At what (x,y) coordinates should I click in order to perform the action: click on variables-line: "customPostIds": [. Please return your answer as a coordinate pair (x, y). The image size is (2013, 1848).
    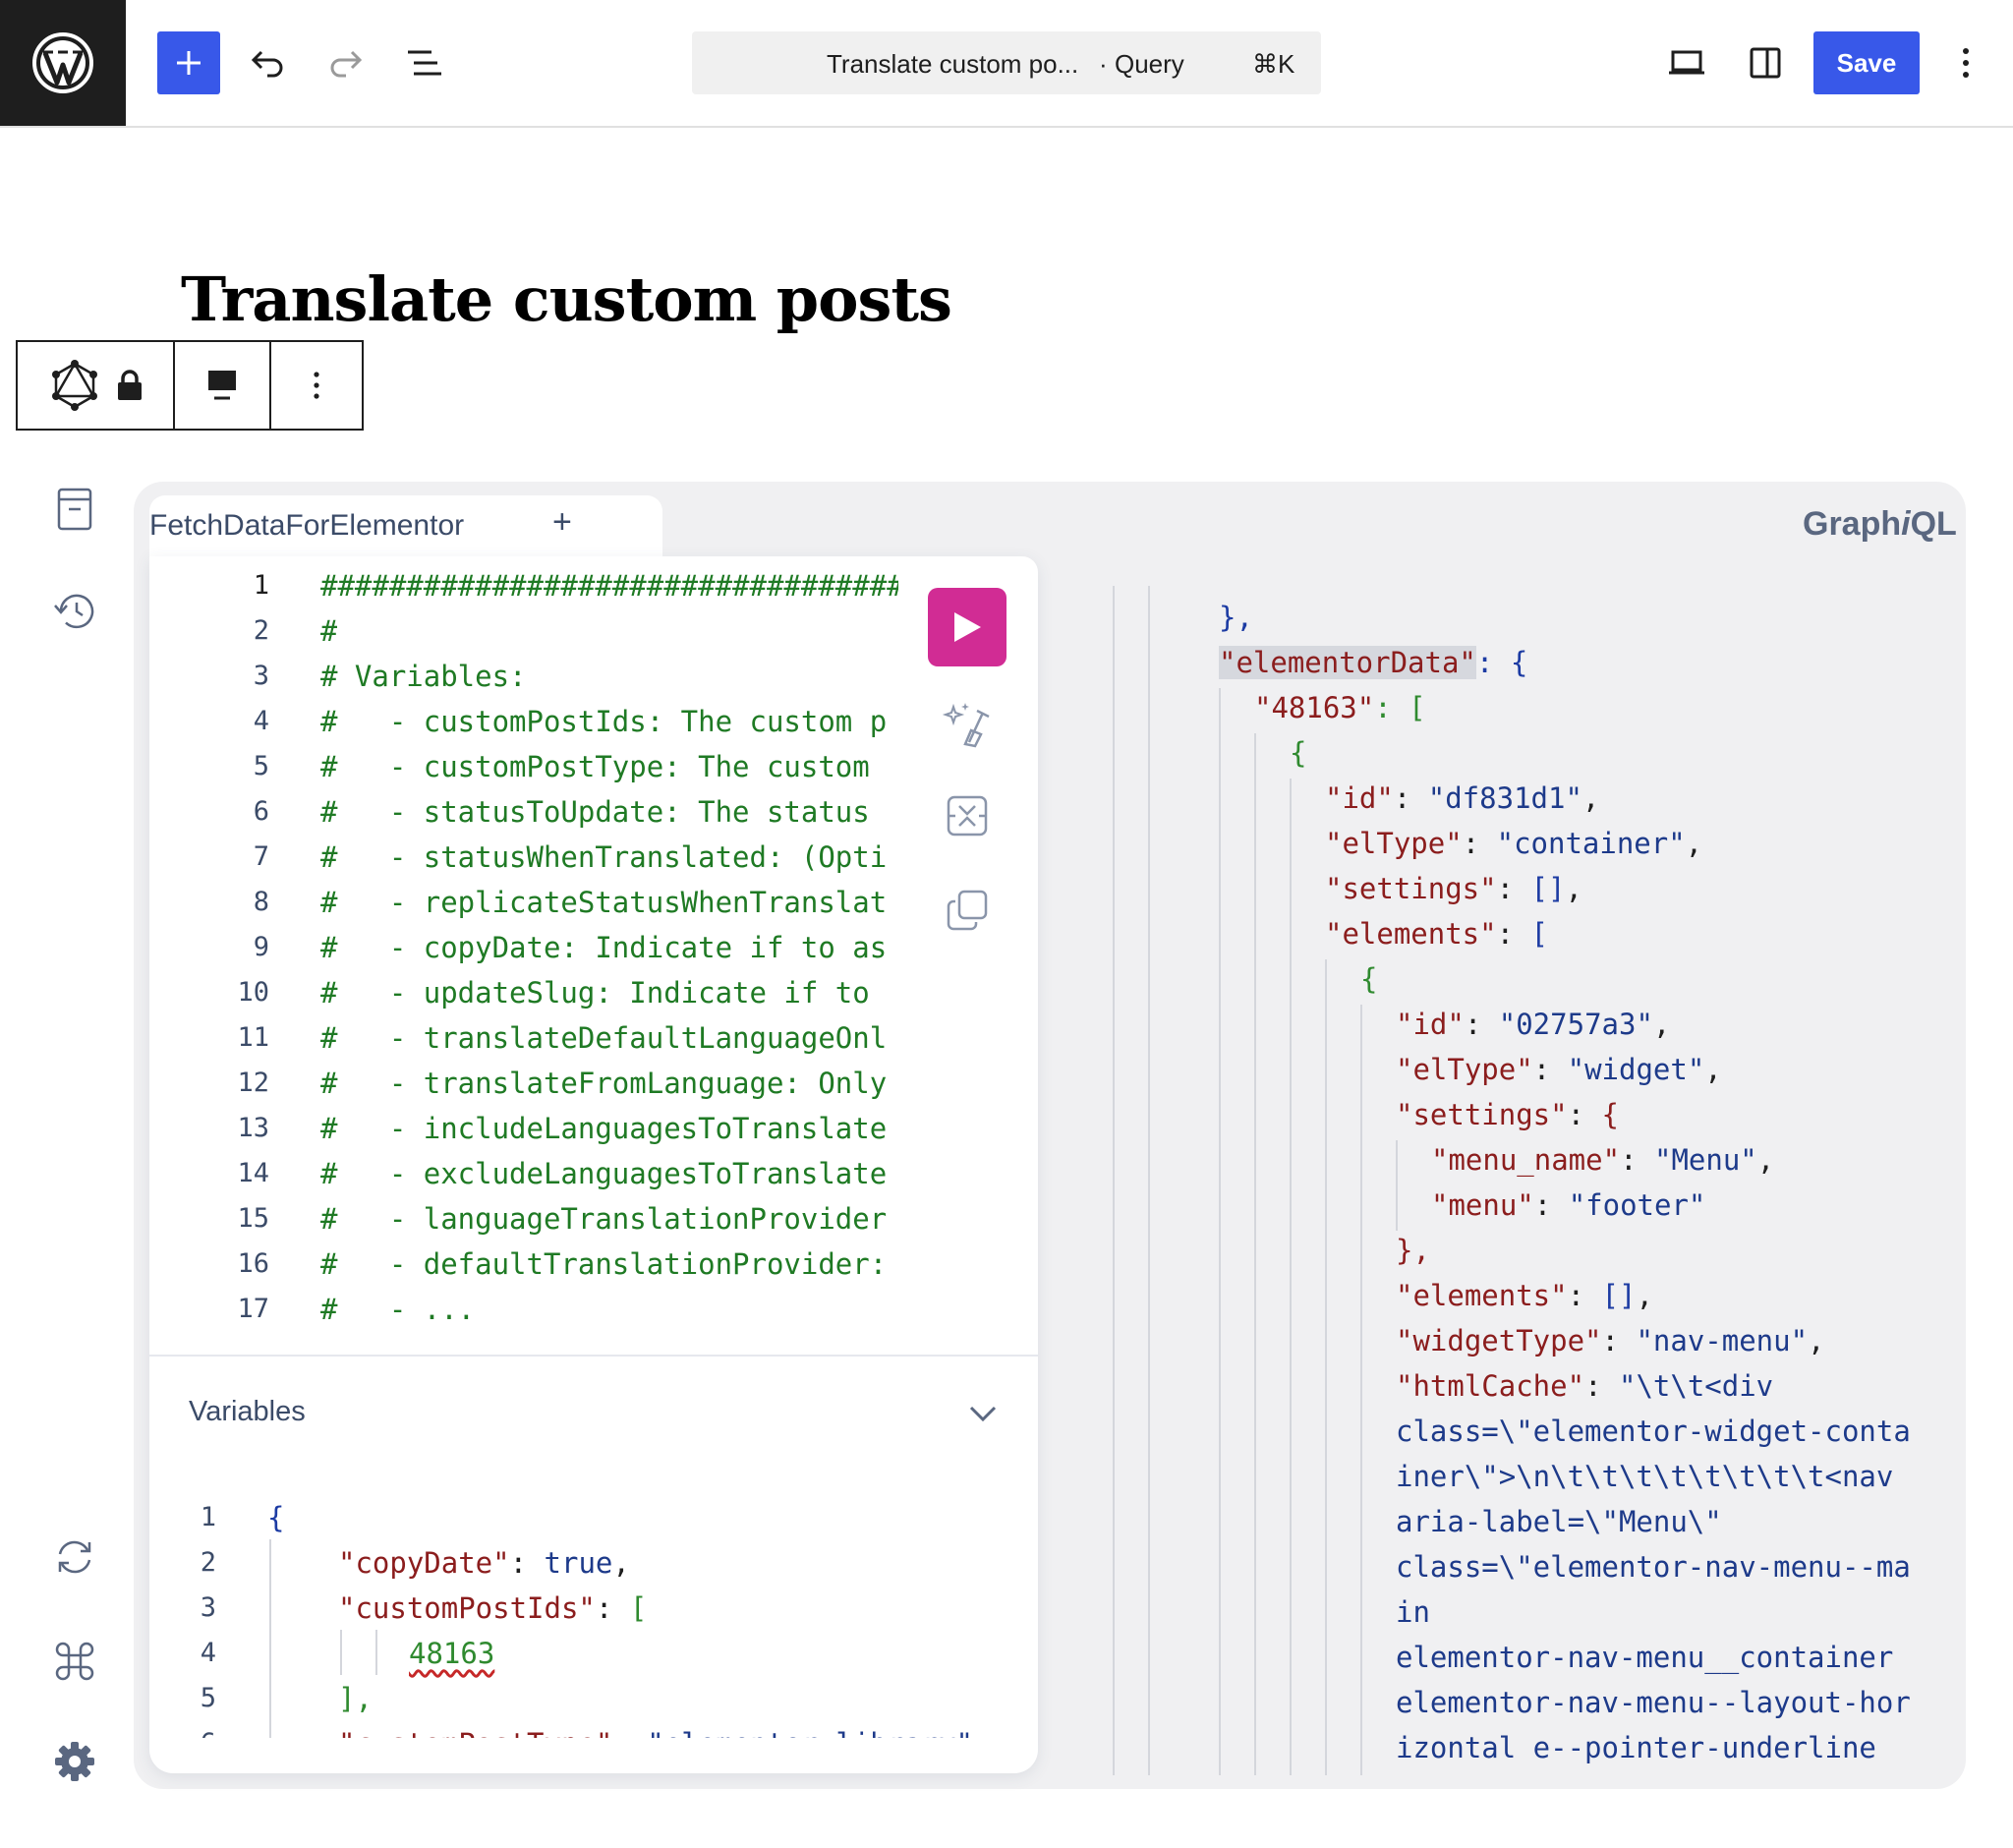
    Looking at the image, I should click on (492, 1608).